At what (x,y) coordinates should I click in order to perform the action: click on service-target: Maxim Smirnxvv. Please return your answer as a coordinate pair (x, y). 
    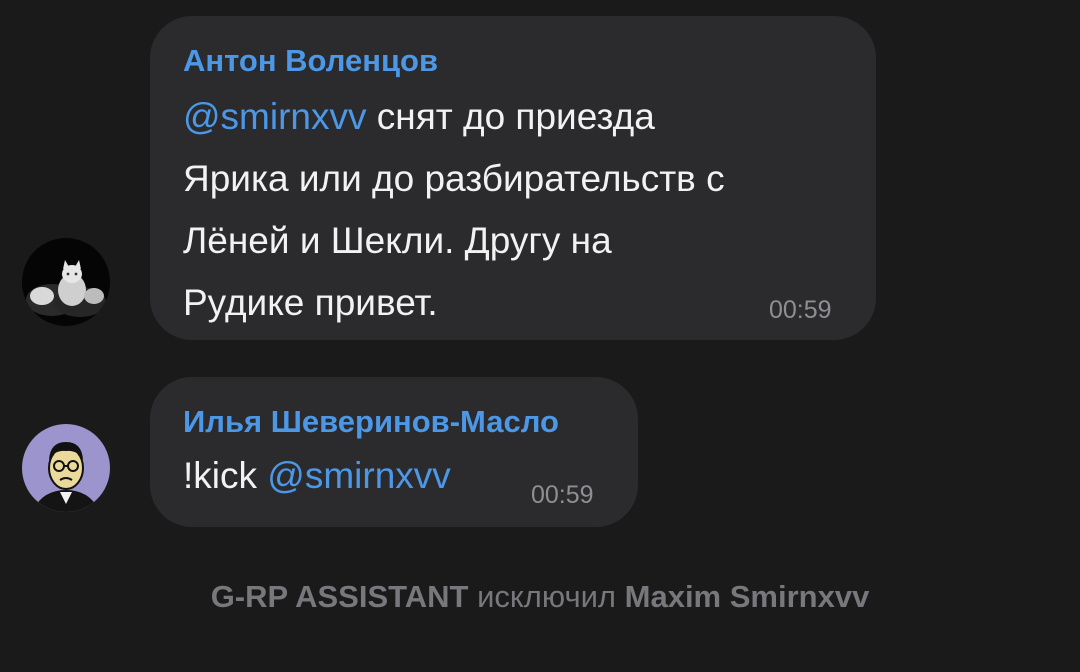
    Looking at the image, I should click on (747, 596).